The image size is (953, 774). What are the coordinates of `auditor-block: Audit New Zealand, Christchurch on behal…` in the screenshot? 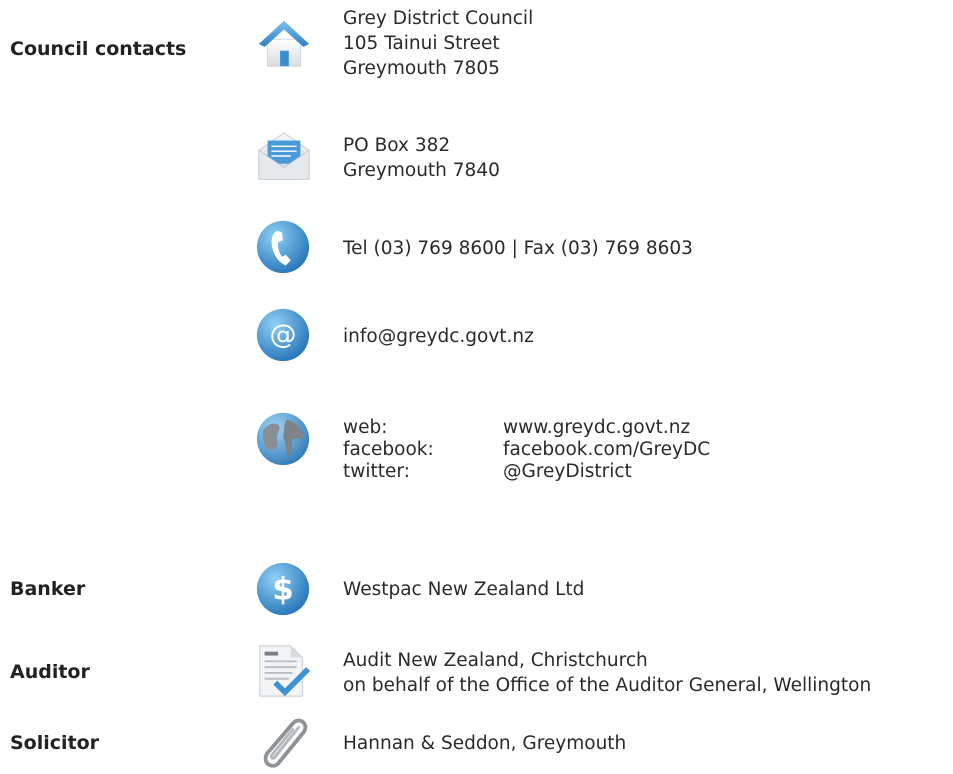 It's located at (607, 673).